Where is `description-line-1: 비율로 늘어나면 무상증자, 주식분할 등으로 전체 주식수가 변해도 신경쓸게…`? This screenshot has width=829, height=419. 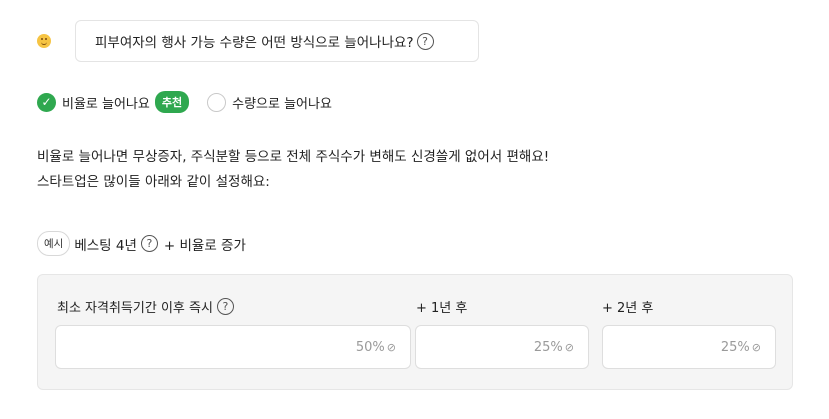 description-line-1: 비율로 늘어나면 무상증자, 주식분할 등으로 전체 주식수가 변해도 신경쓸게… is located at coordinates (293, 157).